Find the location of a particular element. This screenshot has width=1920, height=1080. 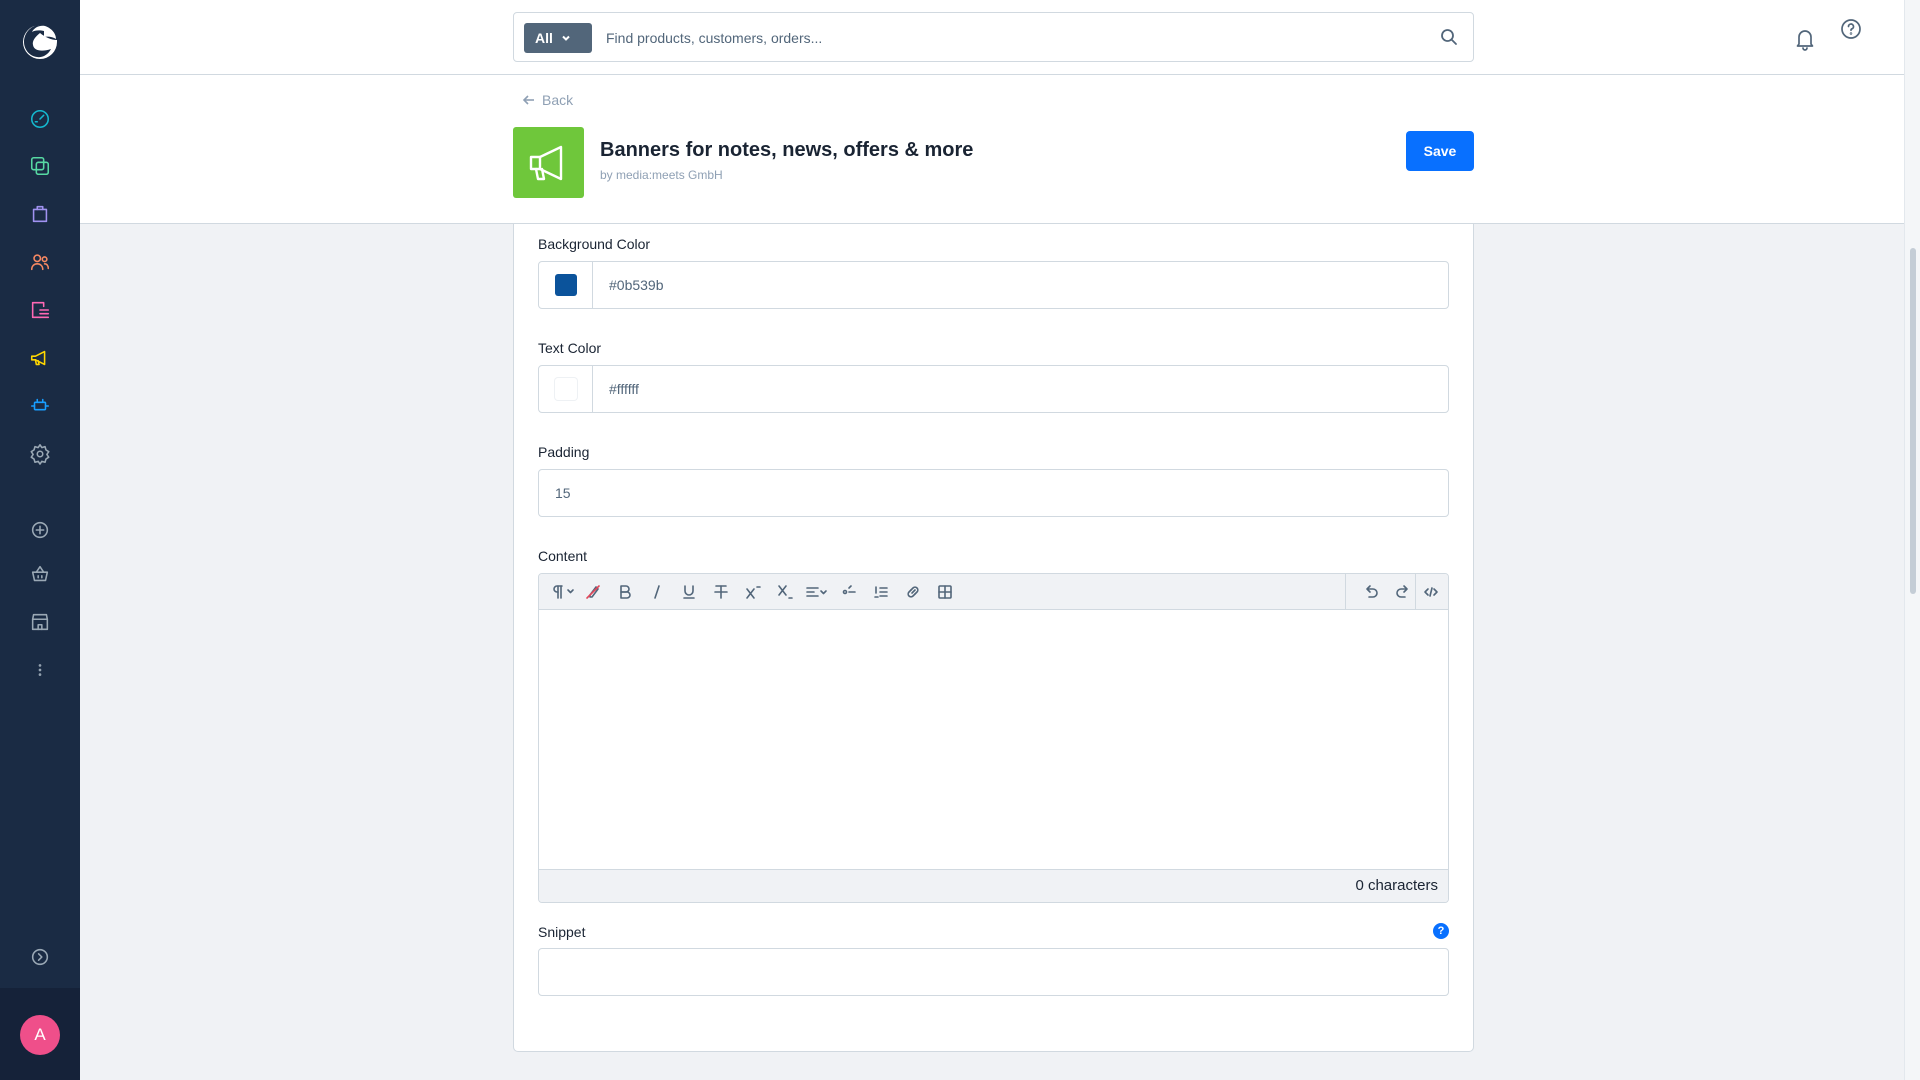

expand-icon is located at coordinates (40, 957).